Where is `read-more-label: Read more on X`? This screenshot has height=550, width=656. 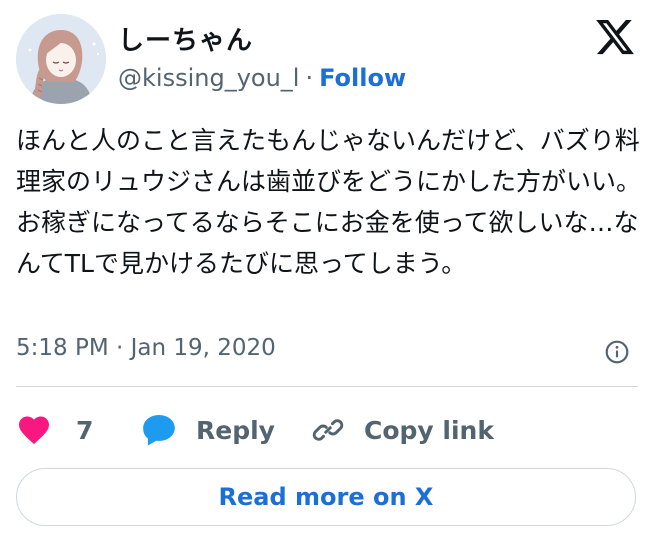
read-more-label: Read more on X is located at coordinates (326, 497).